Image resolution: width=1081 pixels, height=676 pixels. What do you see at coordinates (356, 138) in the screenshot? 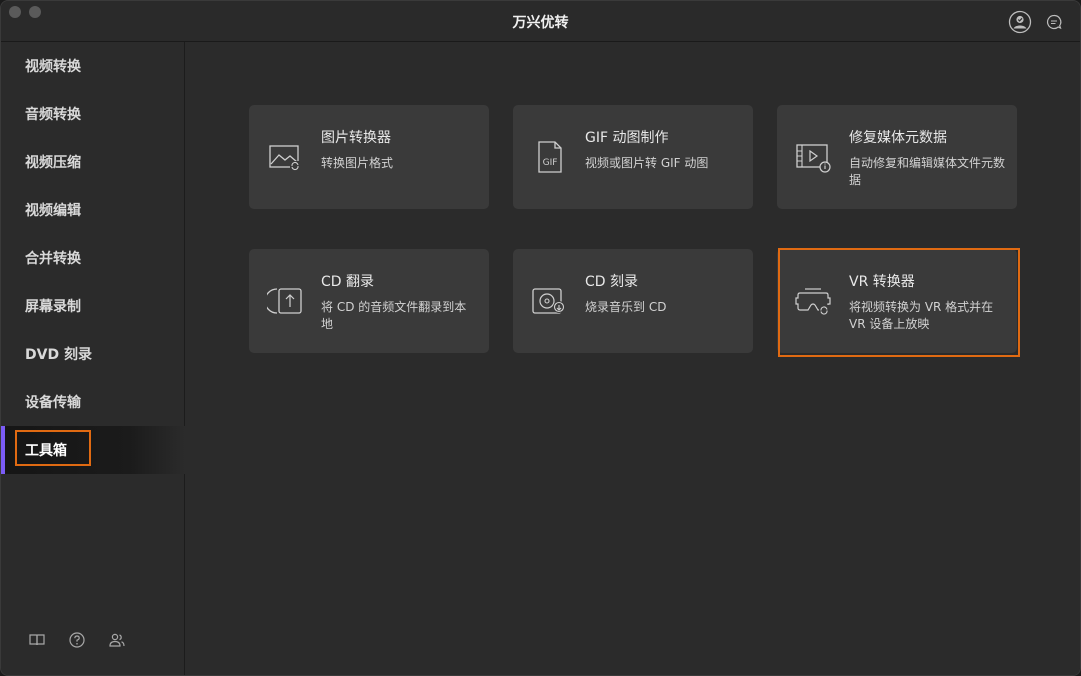
I see `tool-title: 图片转换器` at bounding box center [356, 138].